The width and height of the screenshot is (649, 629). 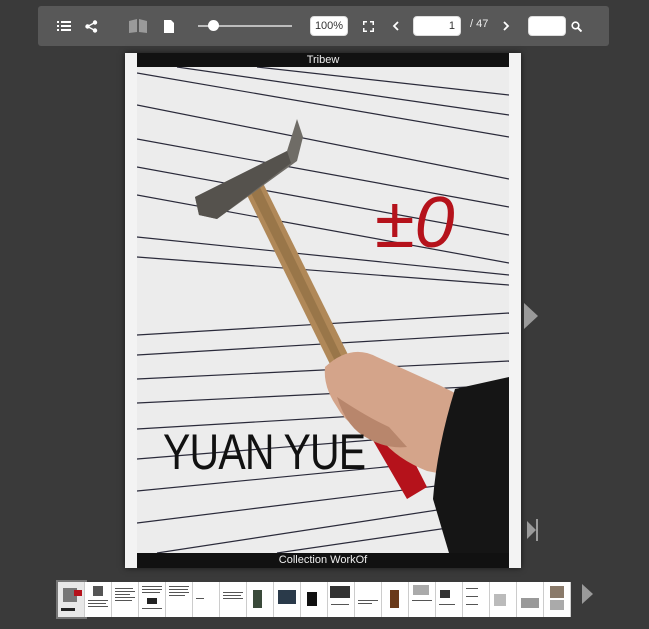 I want to click on share-icon, so click(x=91, y=26).